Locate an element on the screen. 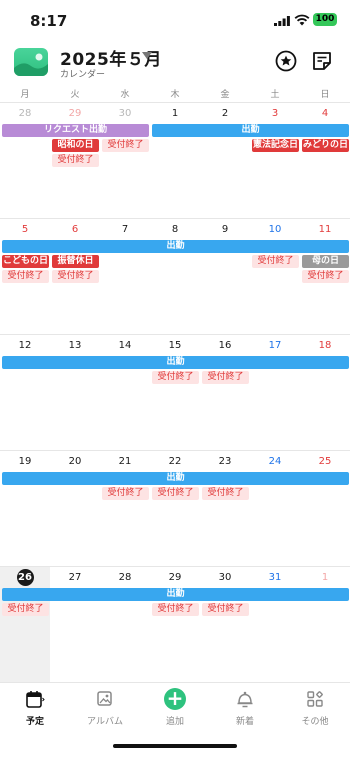 Image resolution: width=350 pixels, height=757 pixels. day-number: 14 is located at coordinates (125, 346).